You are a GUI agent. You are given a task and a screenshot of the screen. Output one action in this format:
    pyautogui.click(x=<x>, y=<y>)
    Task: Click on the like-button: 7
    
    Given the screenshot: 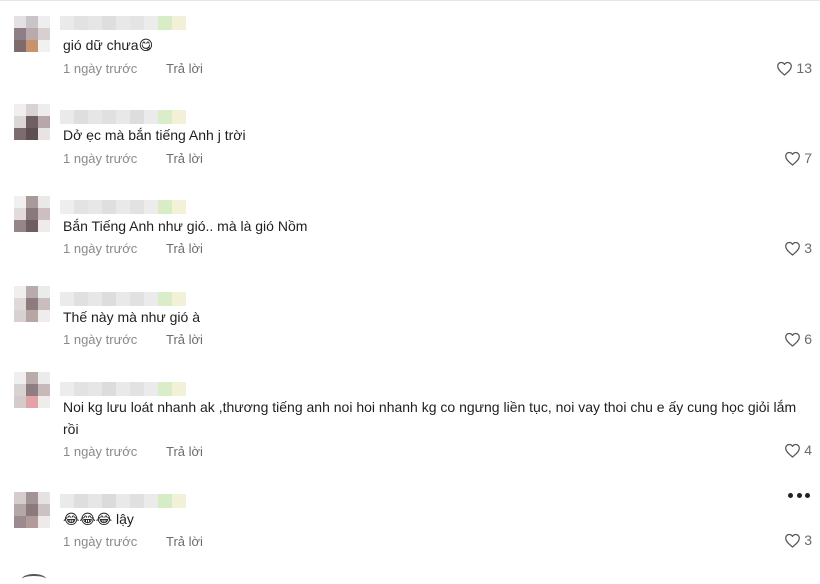 What is the action you would take?
    pyautogui.click(x=798, y=158)
    